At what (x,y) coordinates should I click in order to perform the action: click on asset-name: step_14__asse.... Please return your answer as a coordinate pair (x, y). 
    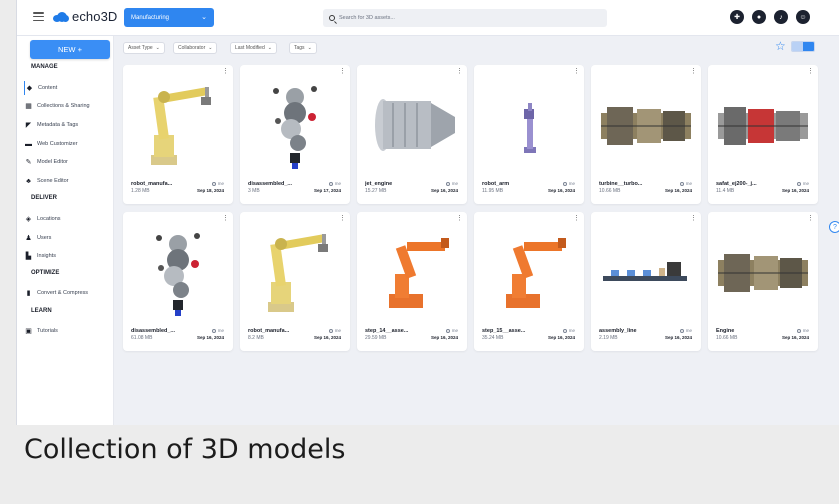
    Looking at the image, I should click on (387, 331).